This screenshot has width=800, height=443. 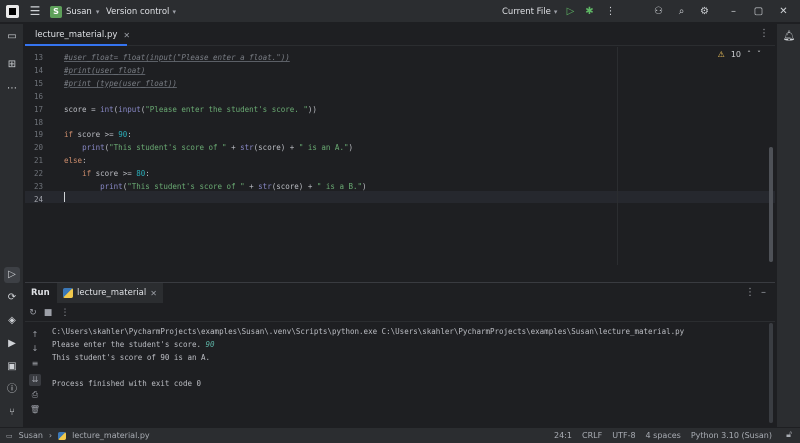 What do you see at coordinates (12, 65) in the screenshot?
I see `structure-icon: ⊞` at bounding box center [12, 65].